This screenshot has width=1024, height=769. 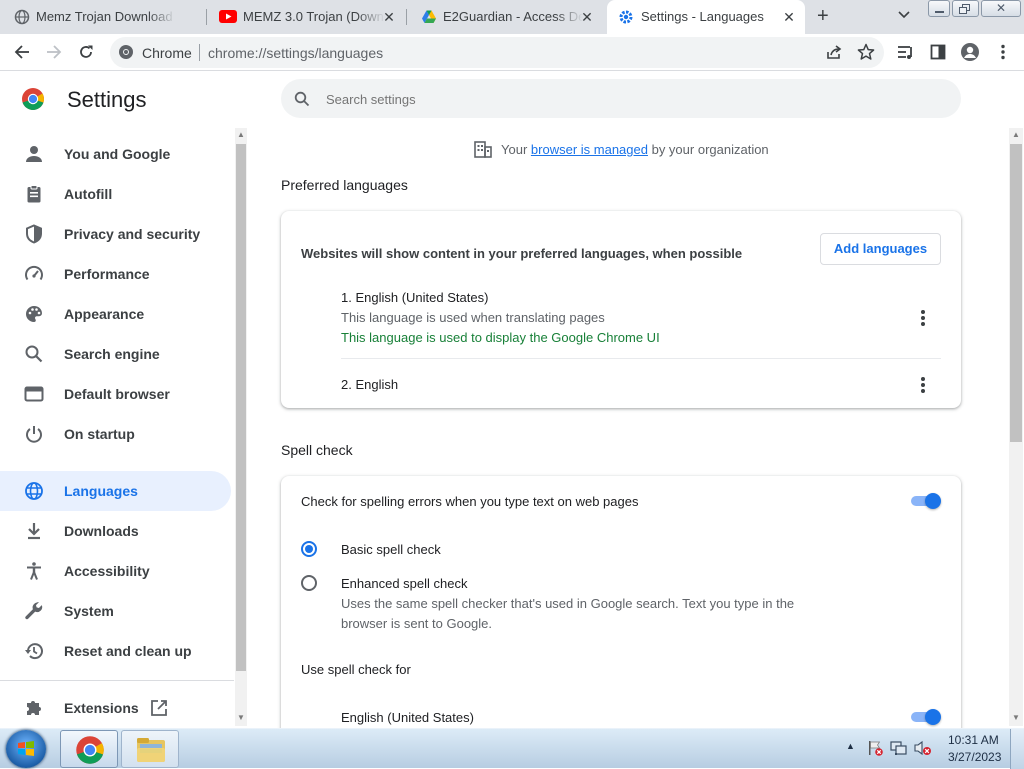 What do you see at coordinates (34, 531) in the screenshot?
I see `download-icon` at bounding box center [34, 531].